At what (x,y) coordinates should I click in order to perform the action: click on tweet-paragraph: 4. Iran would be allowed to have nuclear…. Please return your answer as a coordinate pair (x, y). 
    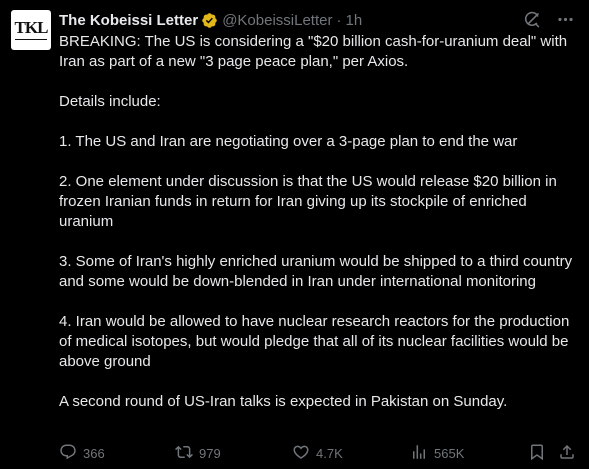
    Looking at the image, I should click on (314, 341).